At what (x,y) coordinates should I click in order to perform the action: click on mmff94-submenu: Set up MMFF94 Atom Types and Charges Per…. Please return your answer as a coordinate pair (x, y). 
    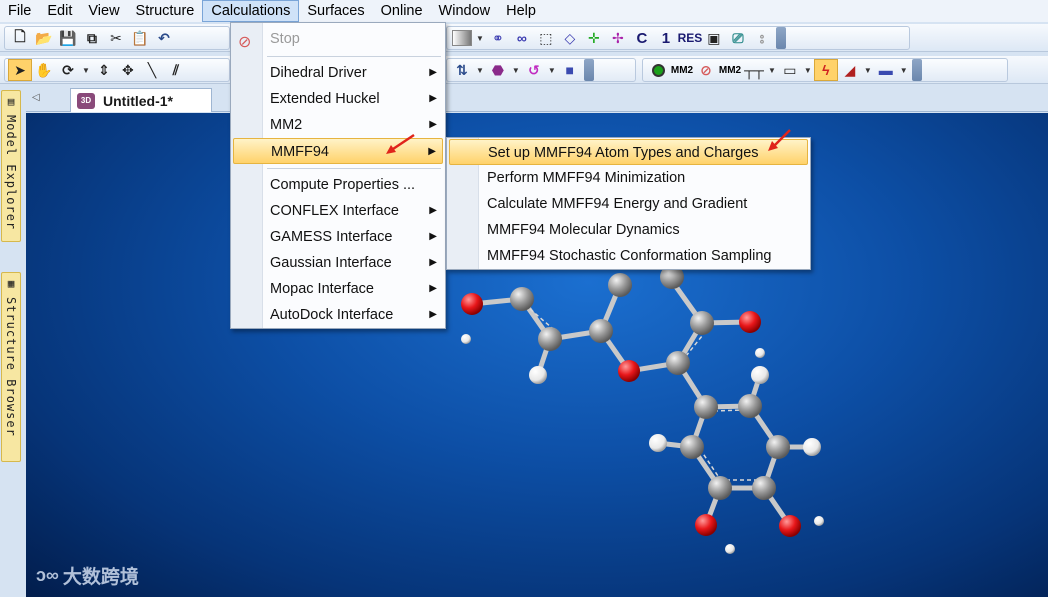
    Looking at the image, I should click on (628, 203).